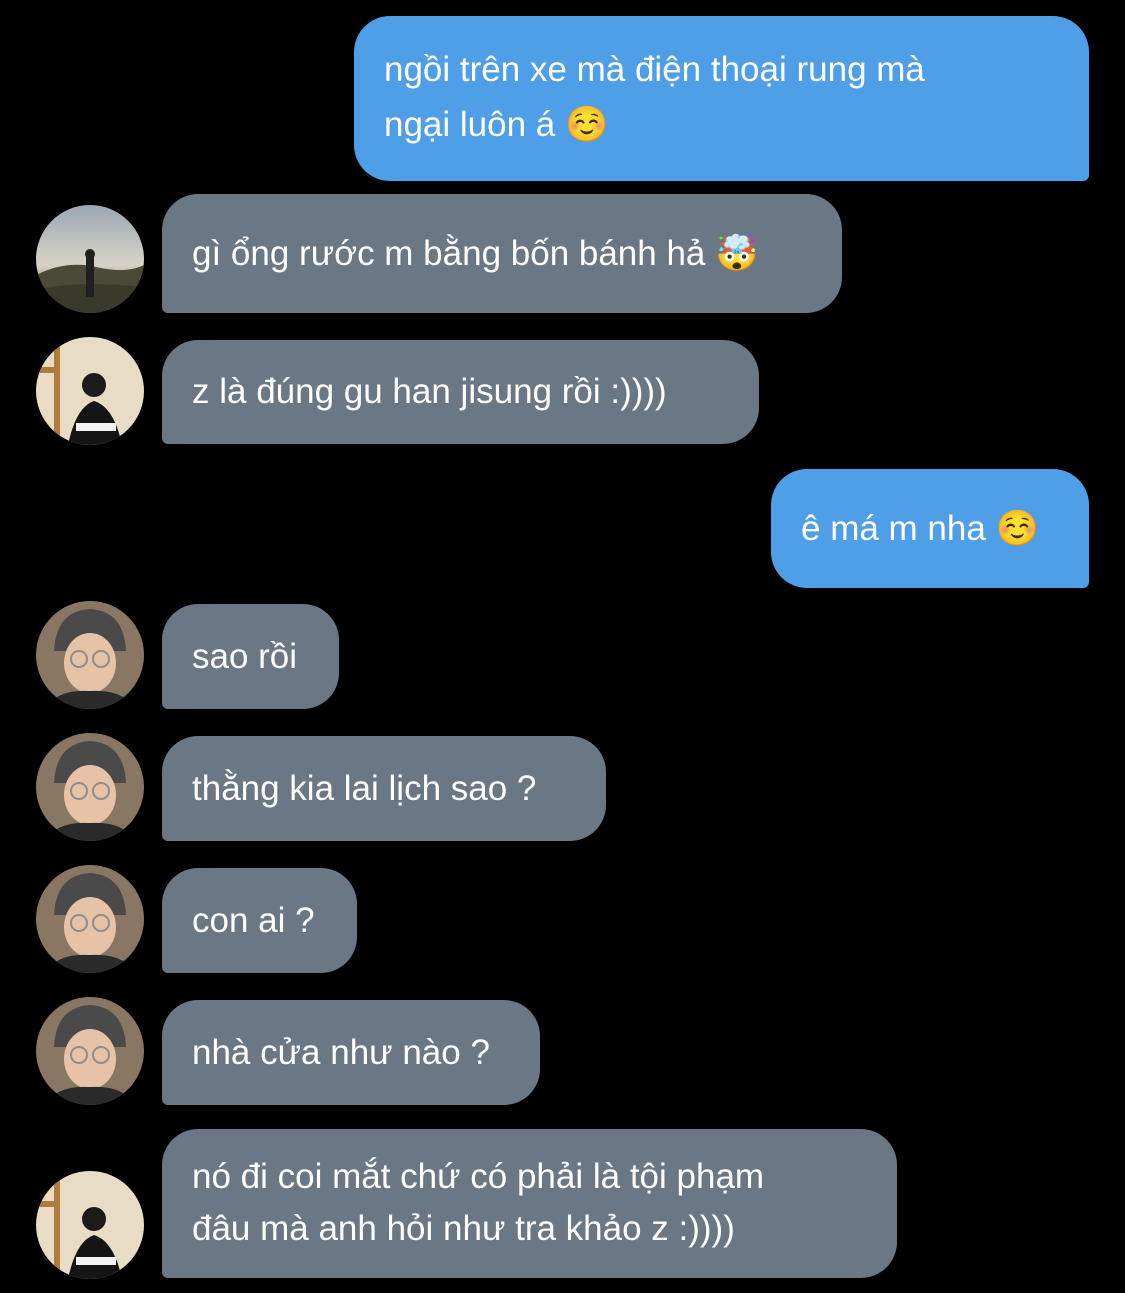 The width and height of the screenshot is (1125, 1293). I want to click on message-text-line: đâu mà anh hỏi như tra khảo z :)))), so click(463, 1228).